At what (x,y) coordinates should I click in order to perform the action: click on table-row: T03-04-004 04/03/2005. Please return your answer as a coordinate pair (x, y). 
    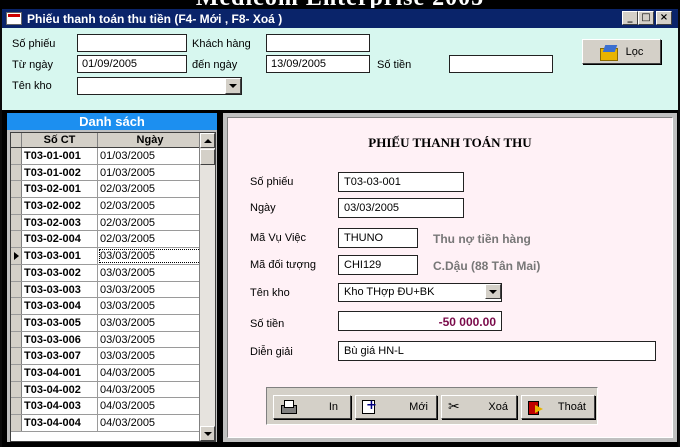
    Looking at the image, I should click on (113, 423).